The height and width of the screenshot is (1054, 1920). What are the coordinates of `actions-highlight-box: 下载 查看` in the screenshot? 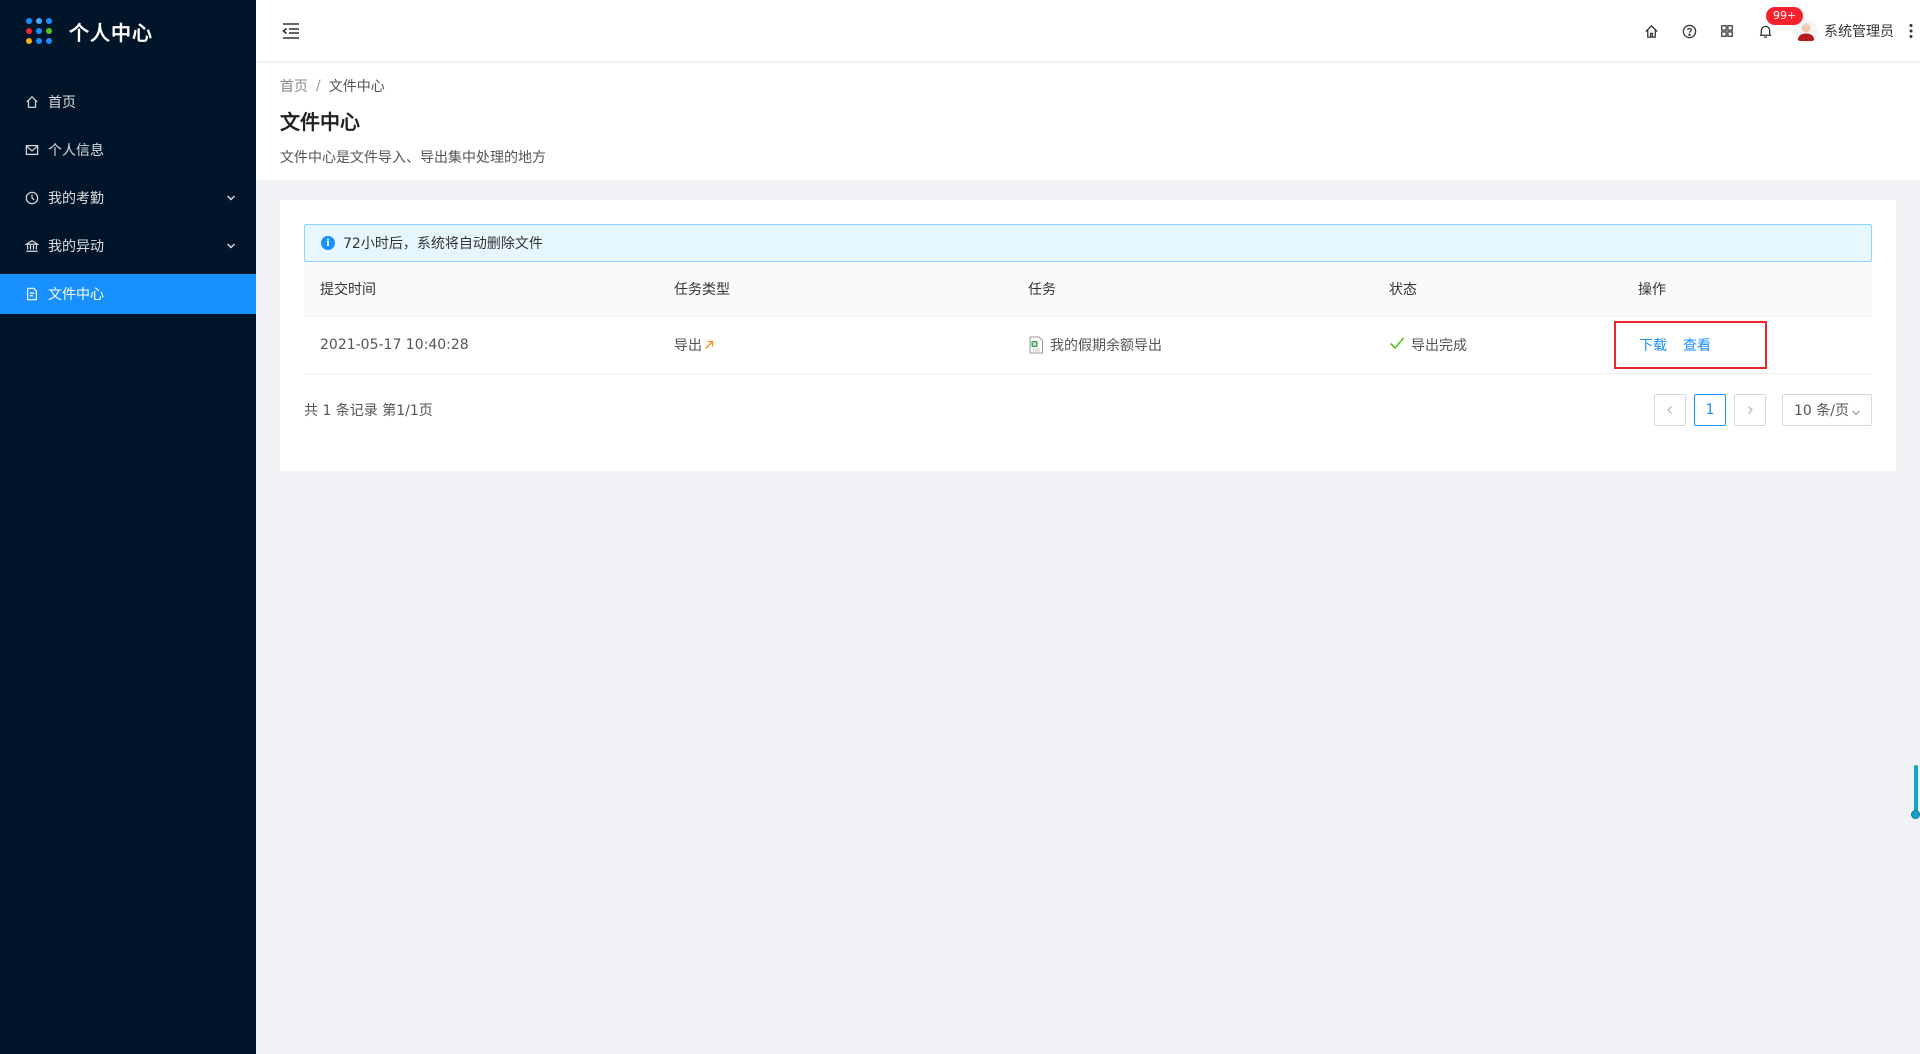 It's located at (1690, 345).